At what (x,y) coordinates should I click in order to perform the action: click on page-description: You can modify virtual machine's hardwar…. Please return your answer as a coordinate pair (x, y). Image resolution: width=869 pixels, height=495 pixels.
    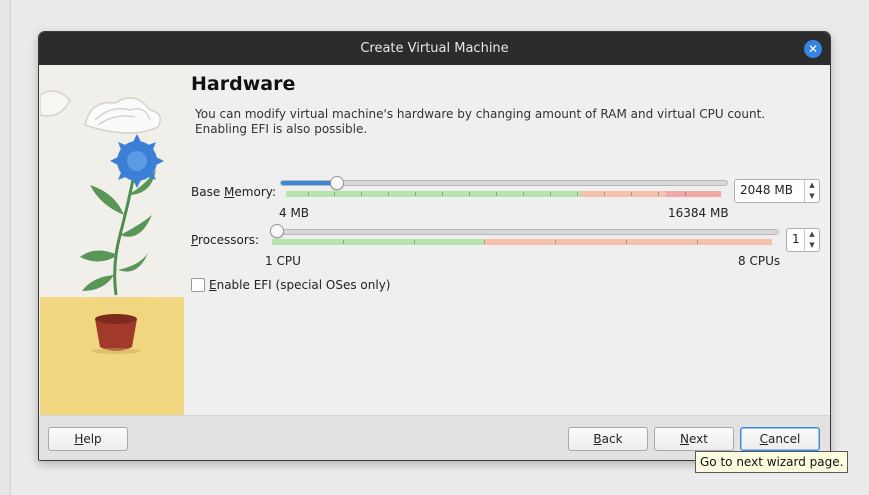
    Looking at the image, I should click on (480, 122).